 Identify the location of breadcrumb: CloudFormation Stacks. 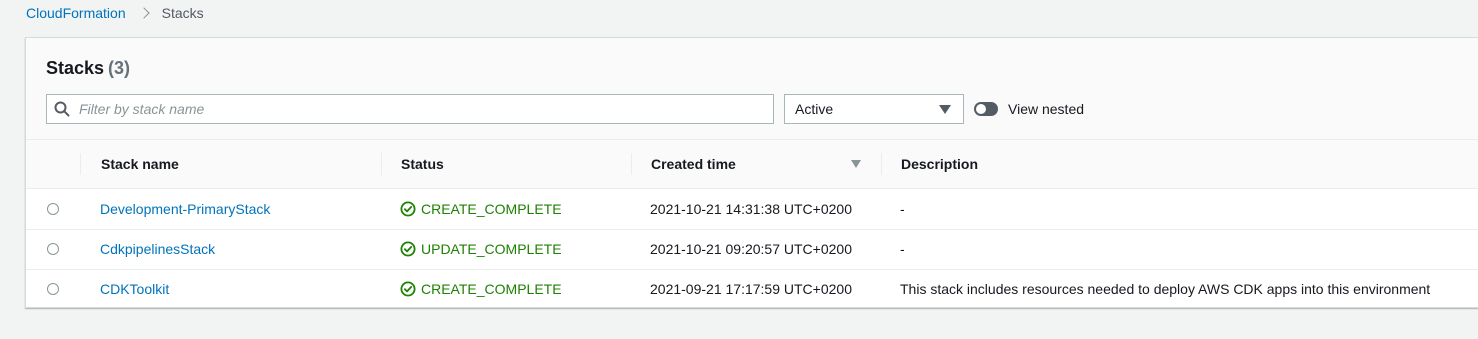
(115, 13).